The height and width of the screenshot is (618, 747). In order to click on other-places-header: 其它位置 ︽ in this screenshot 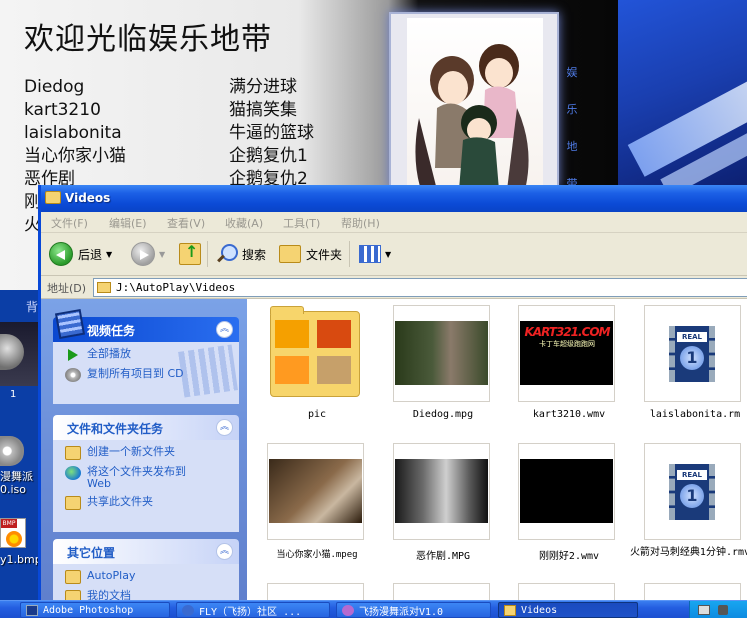, I will do `click(146, 551)`.